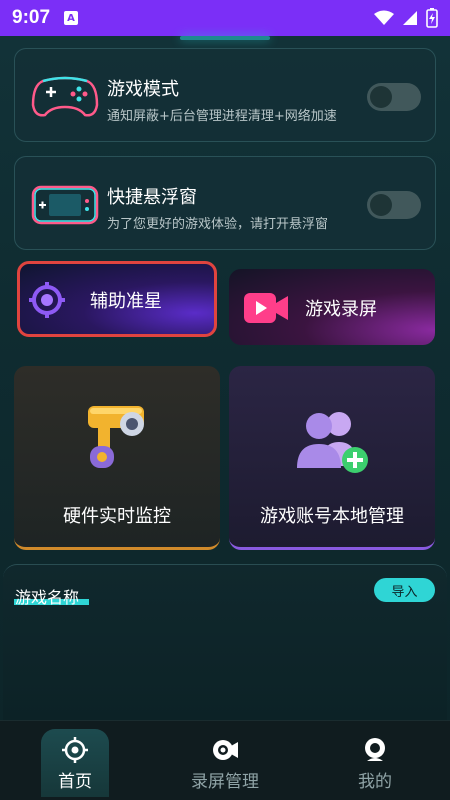  I want to click on crosshair-icon, so click(47, 300).